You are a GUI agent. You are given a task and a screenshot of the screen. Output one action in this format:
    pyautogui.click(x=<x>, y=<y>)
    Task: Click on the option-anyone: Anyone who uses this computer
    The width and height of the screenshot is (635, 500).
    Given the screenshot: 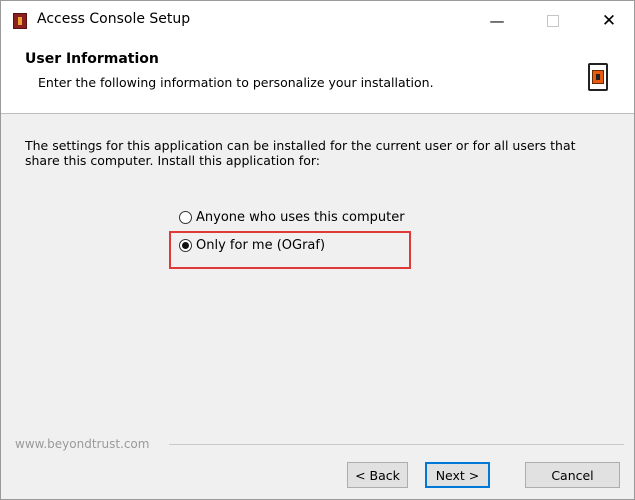 What is the action you would take?
    pyautogui.click(x=292, y=217)
    